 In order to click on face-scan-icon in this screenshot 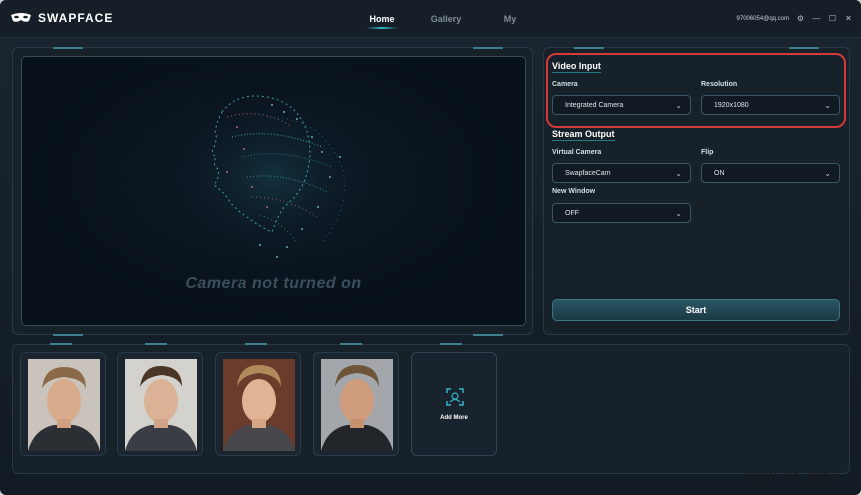, I will do `click(455, 397)`.